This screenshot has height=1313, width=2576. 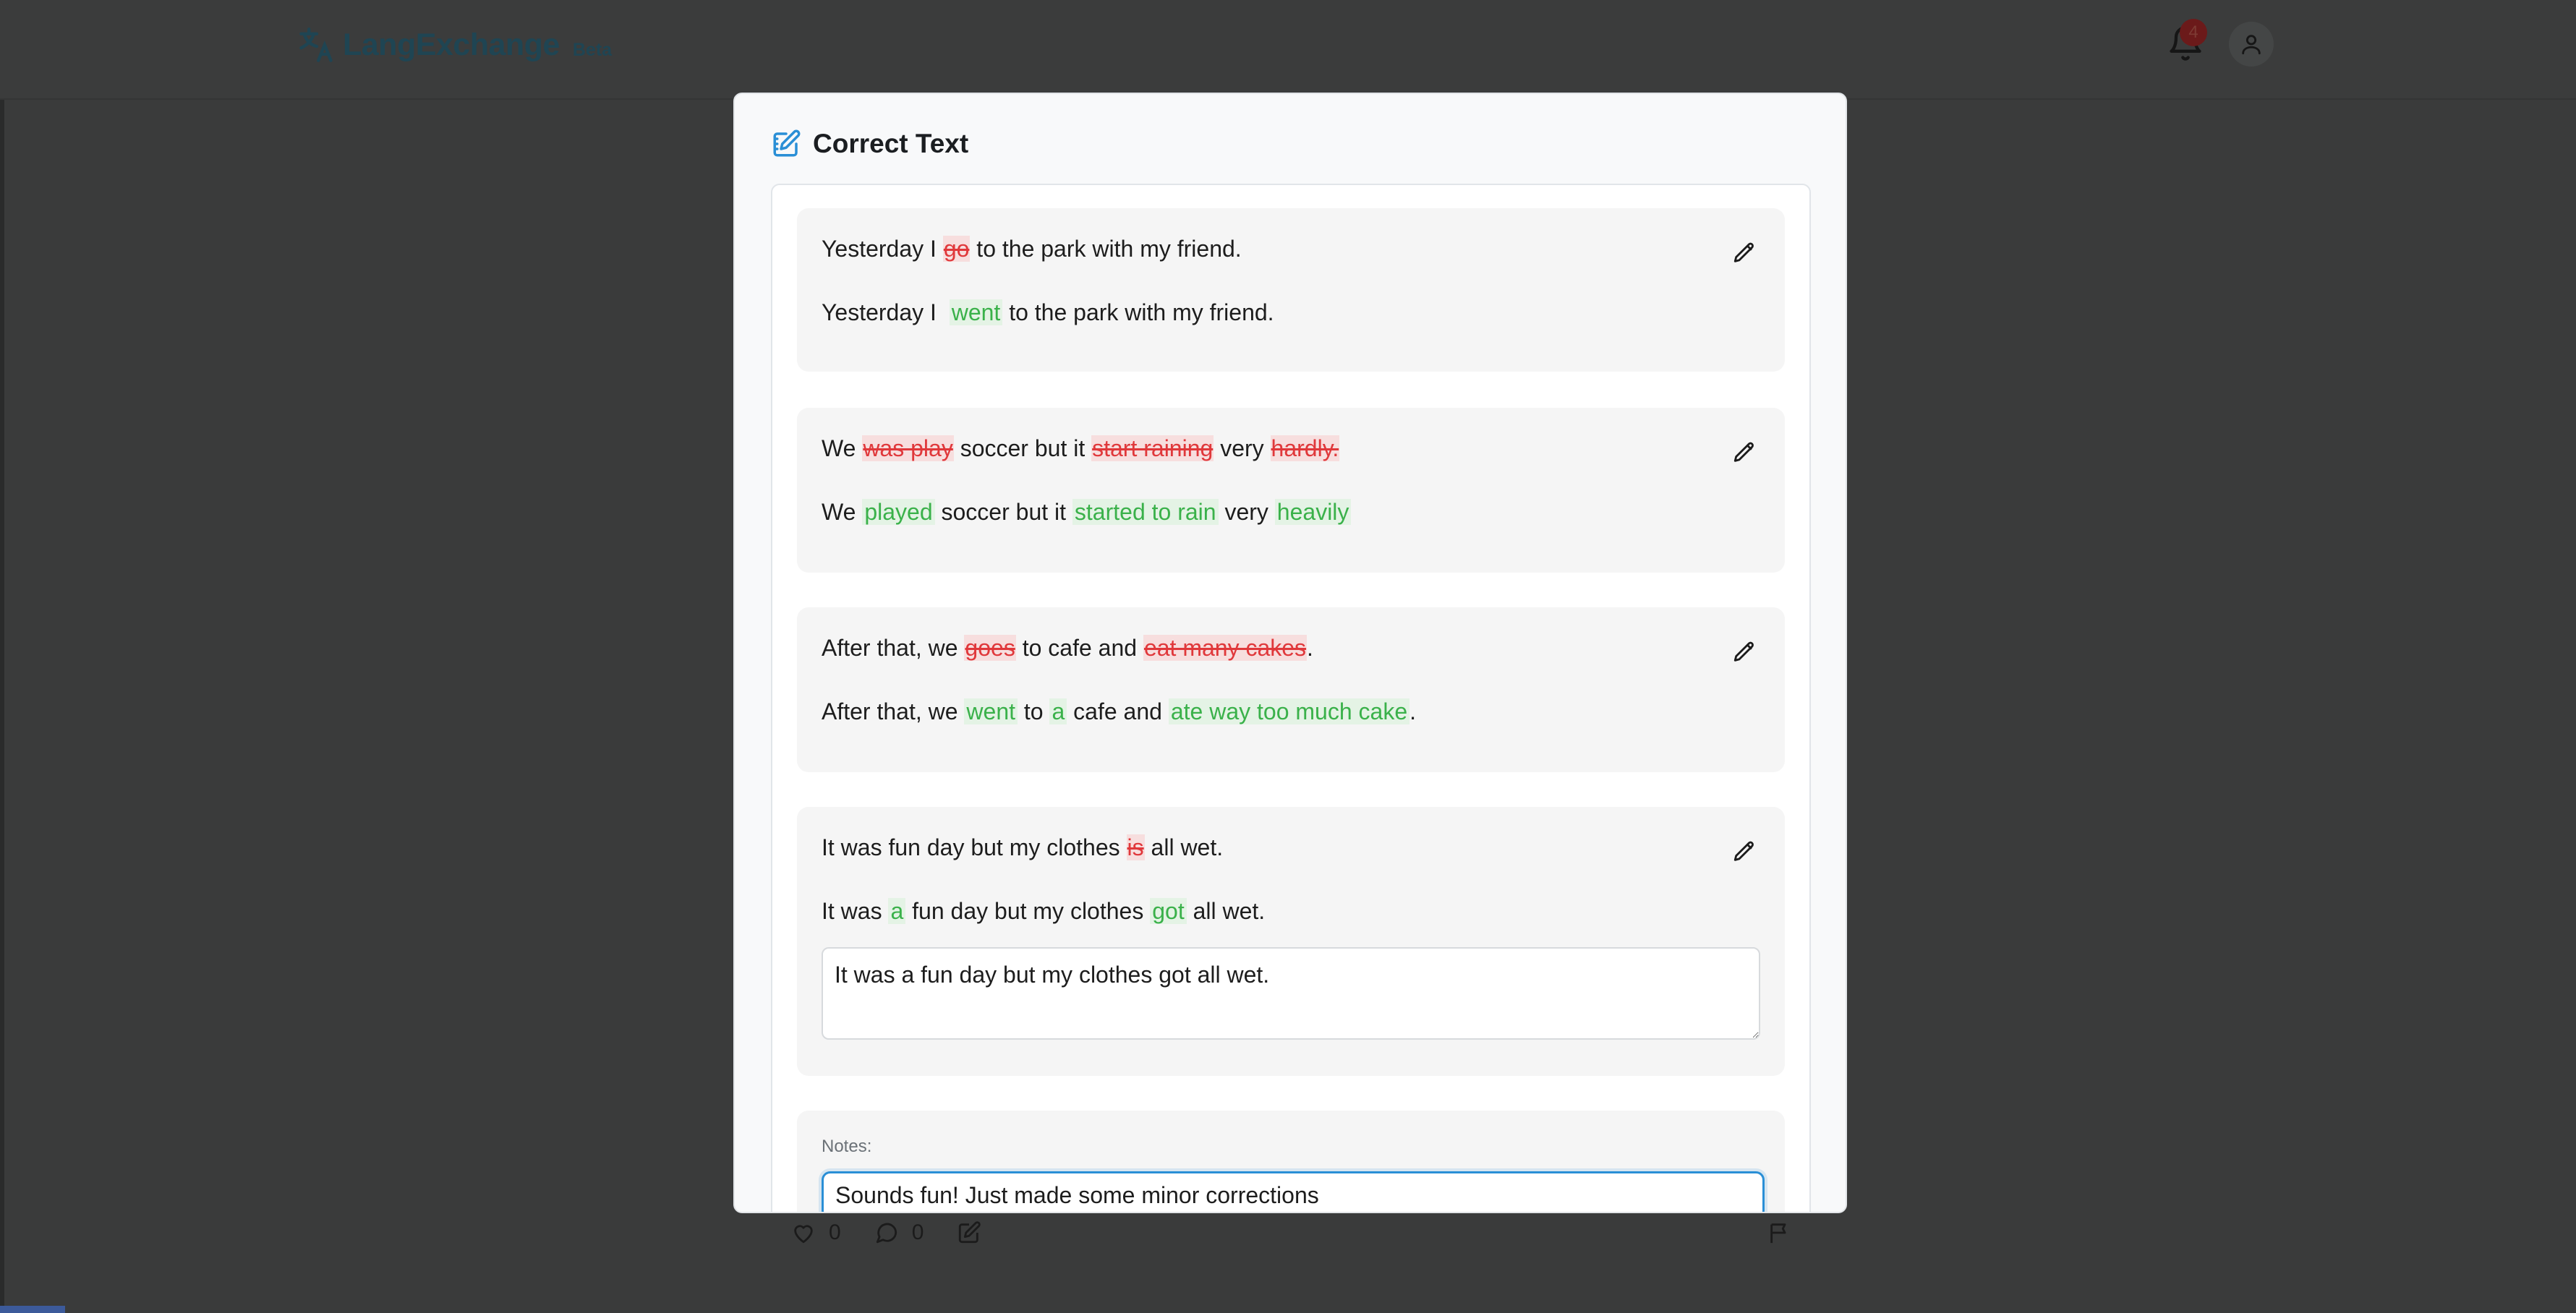 I want to click on window-corner-accent, so click(x=32, y=1309).